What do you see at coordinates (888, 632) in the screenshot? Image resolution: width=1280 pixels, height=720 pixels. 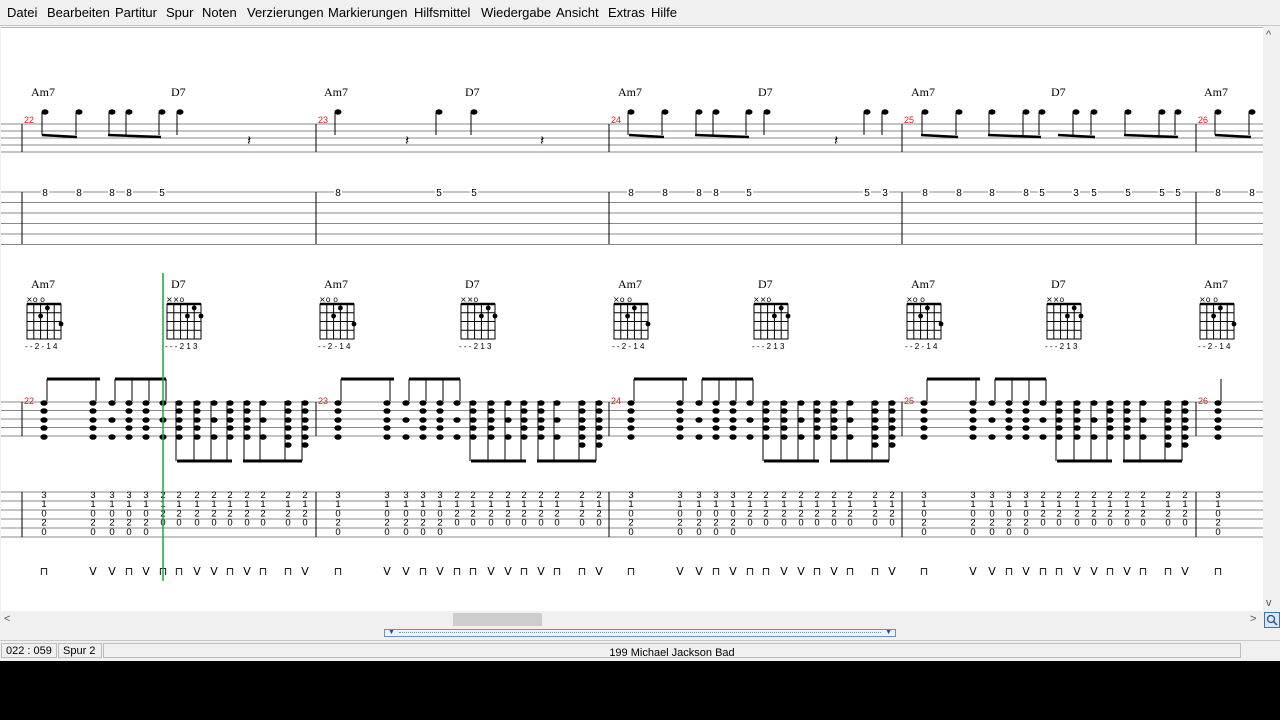 I see `range-end-marker-icon: ▼` at bounding box center [888, 632].